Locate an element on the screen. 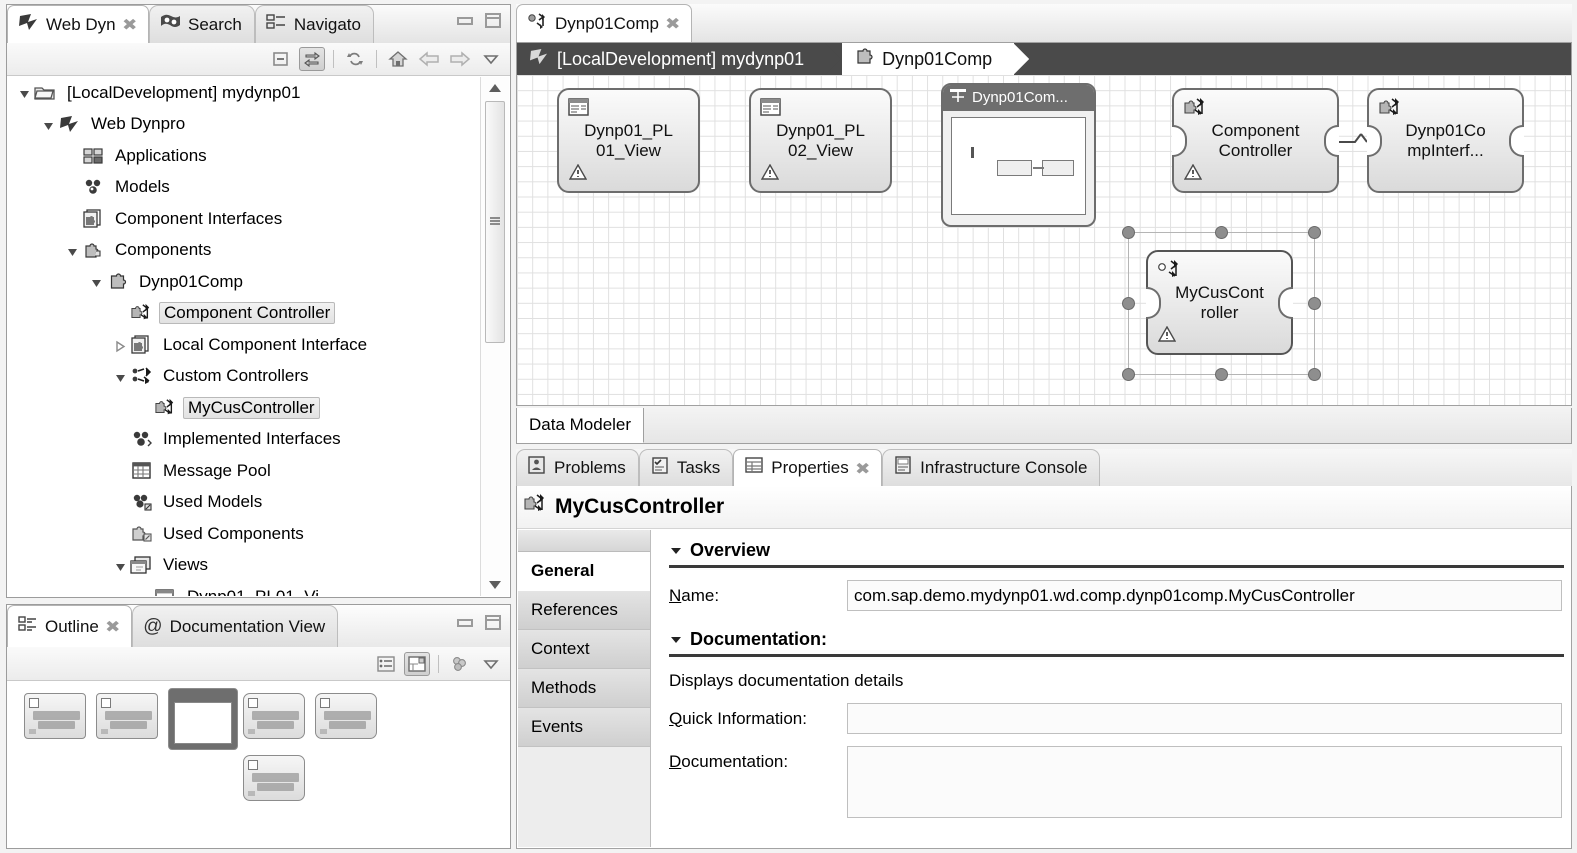 The width and height of the screenshot is (1577, 853). breadcrumb-item-project: [LocalDevelopment] mydynp01 is located at coordinates (679, 59).